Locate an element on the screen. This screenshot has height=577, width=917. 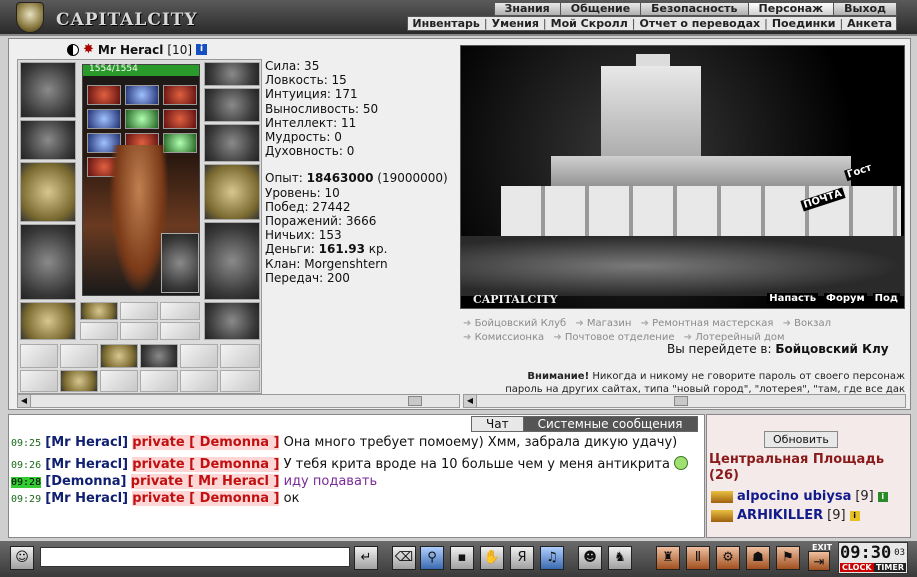
hands-icon: ✋ is located at coordinates (492, 558).